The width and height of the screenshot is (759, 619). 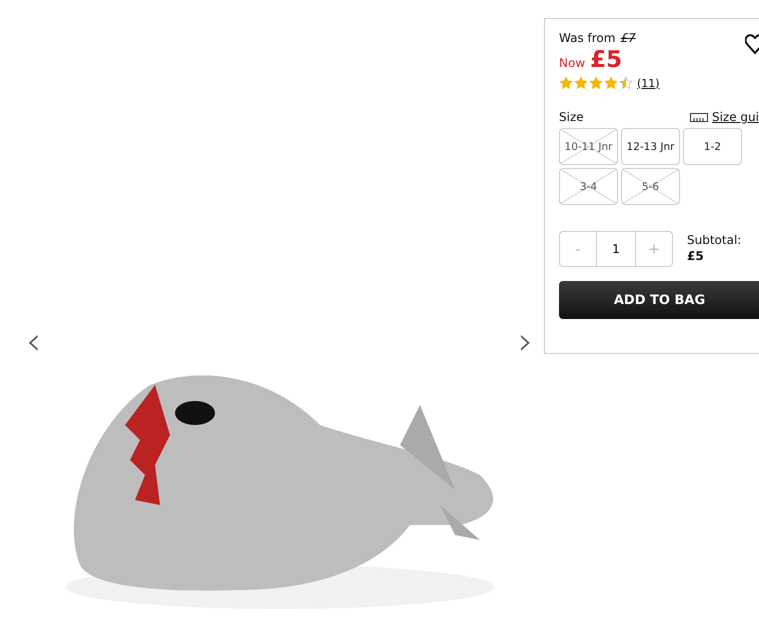 What do you see at coordinates (526, 341) in the screenshot?
I see `next-button: ›` at bounding box center [526, 341].